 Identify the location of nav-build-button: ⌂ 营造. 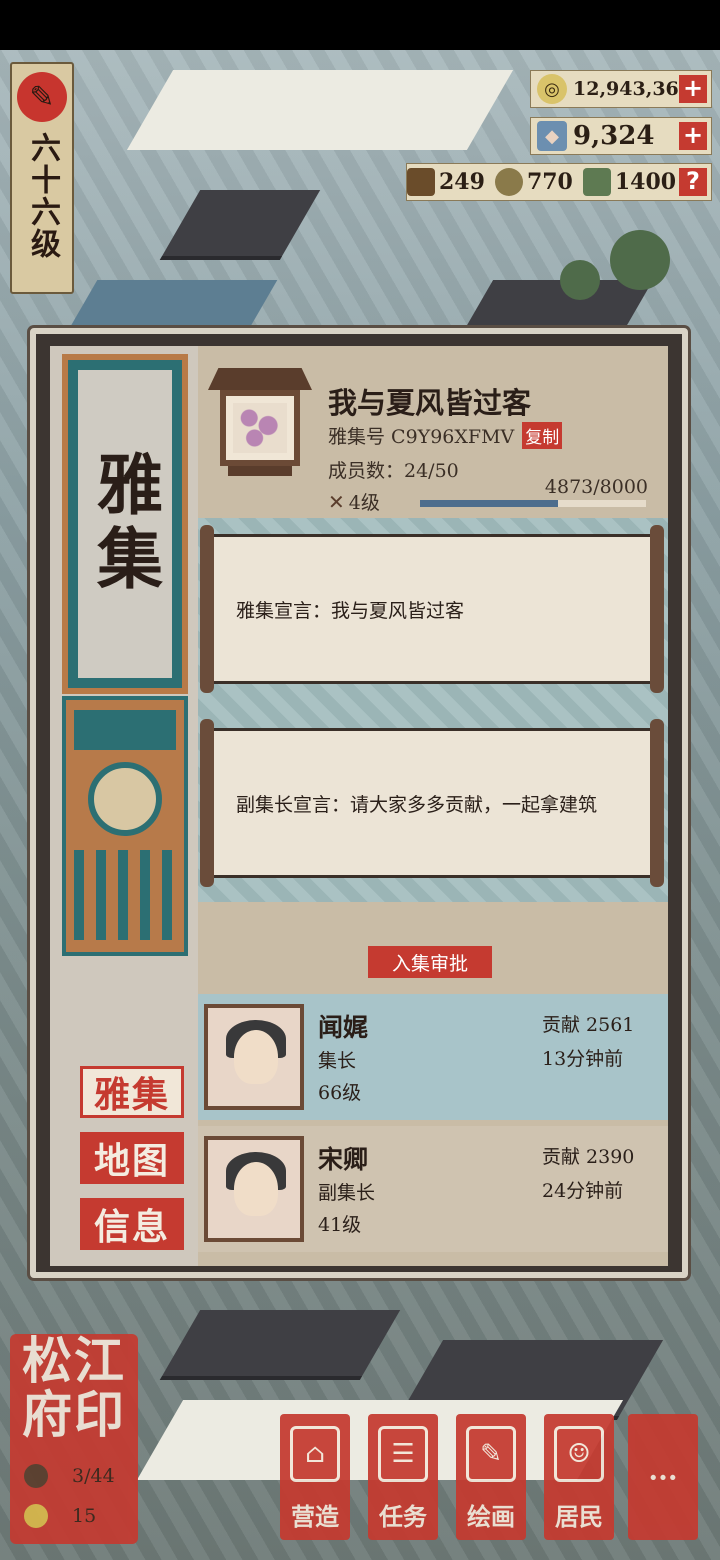
(315, 1477).